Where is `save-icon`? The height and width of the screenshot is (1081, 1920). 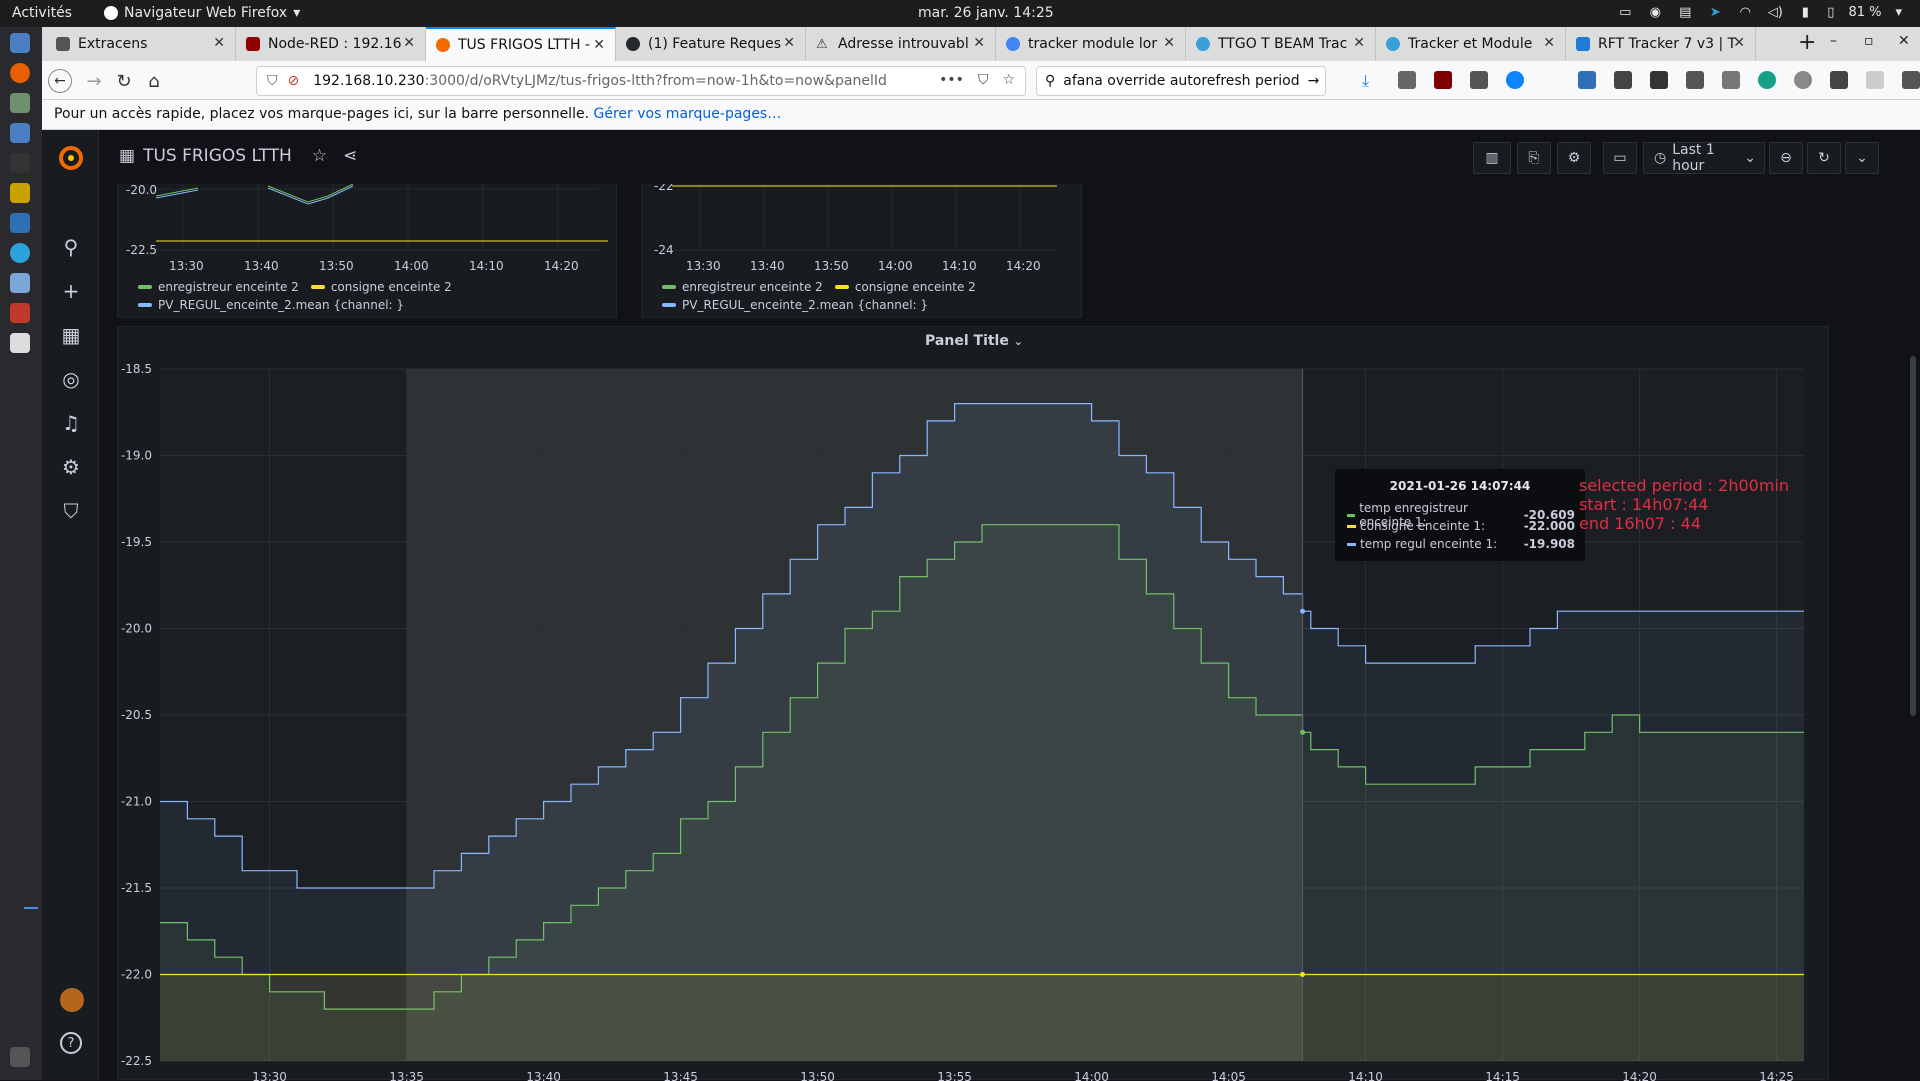 save-icon is located at coordinates (1587, 80).